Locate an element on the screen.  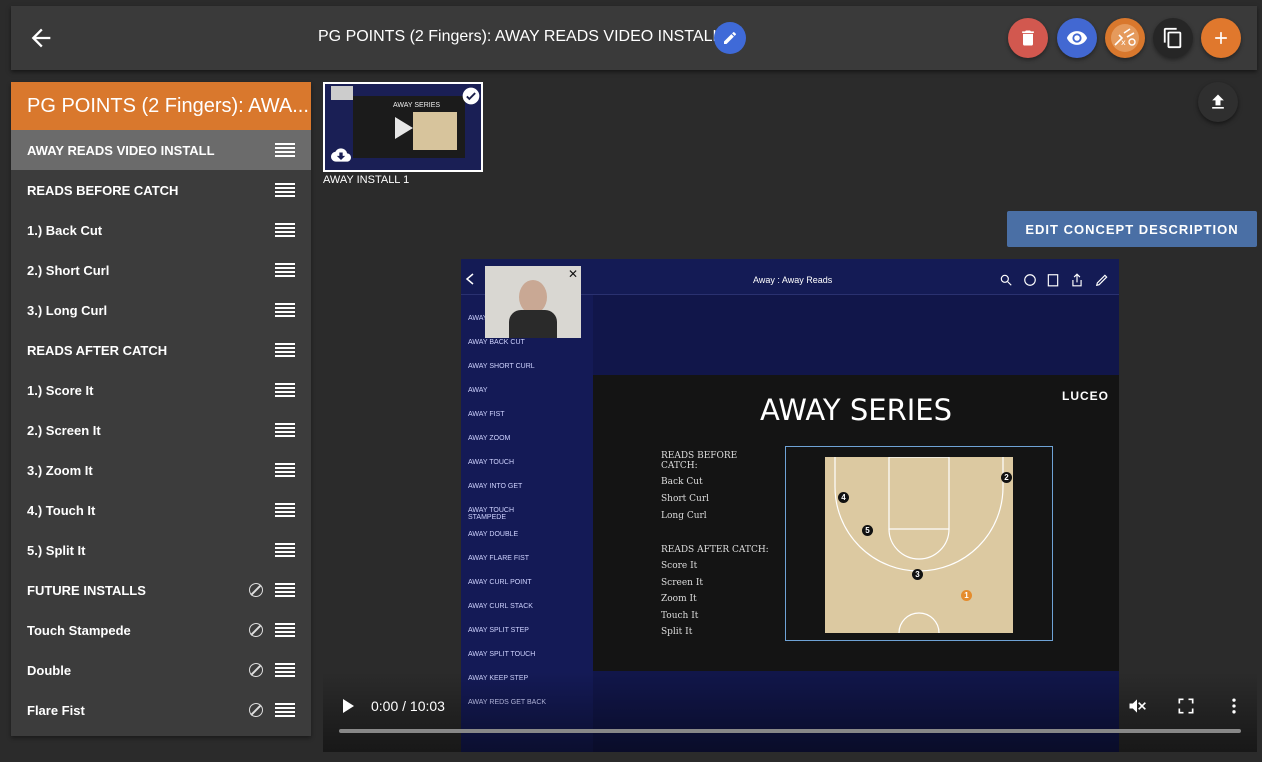
reads-after-item: Zoom It is located at coordinates (679, 599).